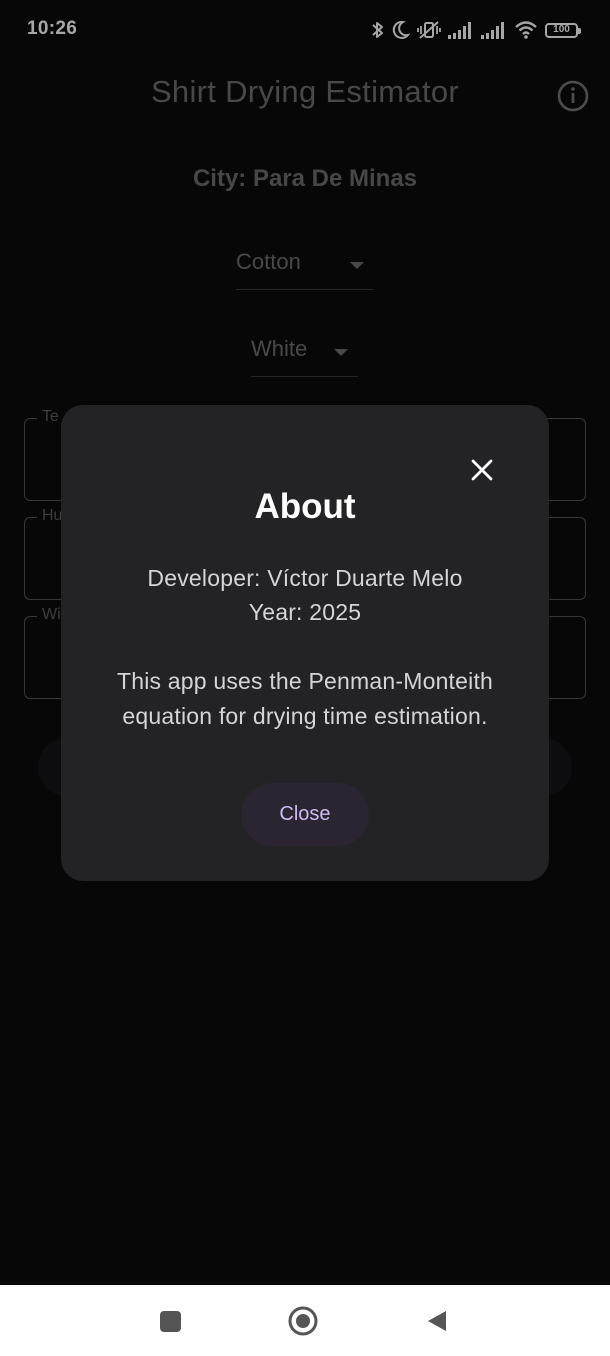  I want to click on close-icon, so click(482, 470).